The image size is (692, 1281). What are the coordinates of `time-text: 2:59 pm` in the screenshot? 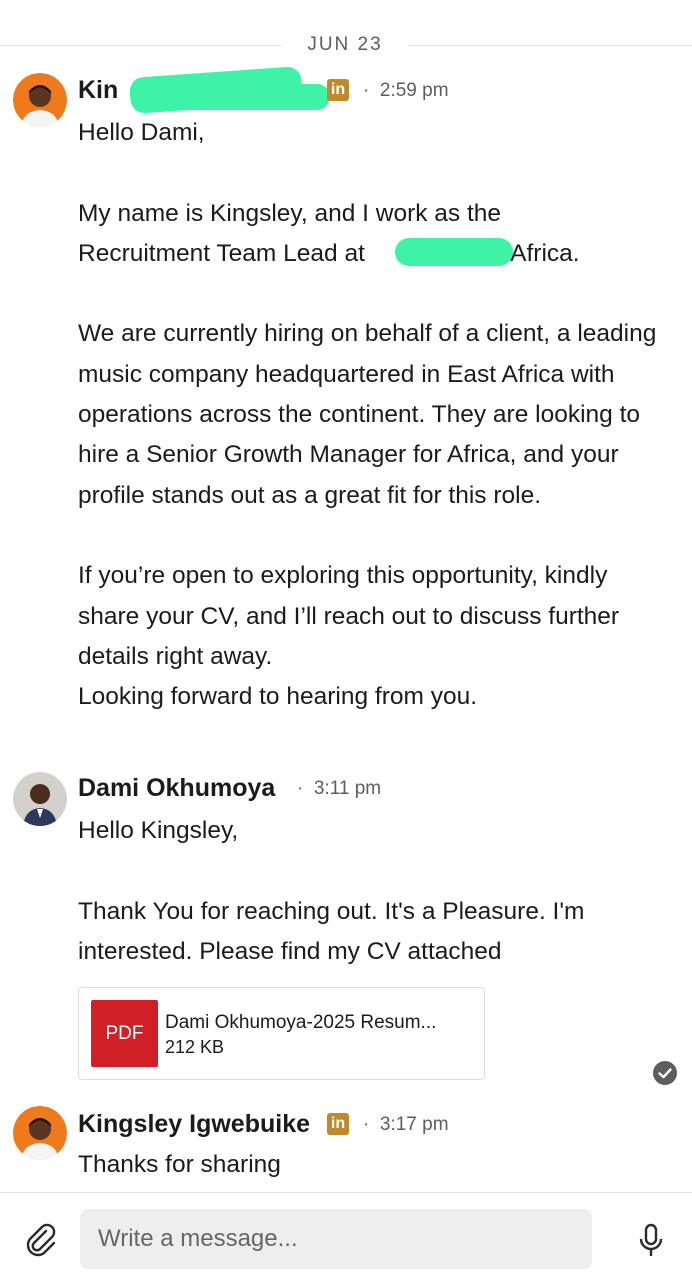 It's located at (414, 90).